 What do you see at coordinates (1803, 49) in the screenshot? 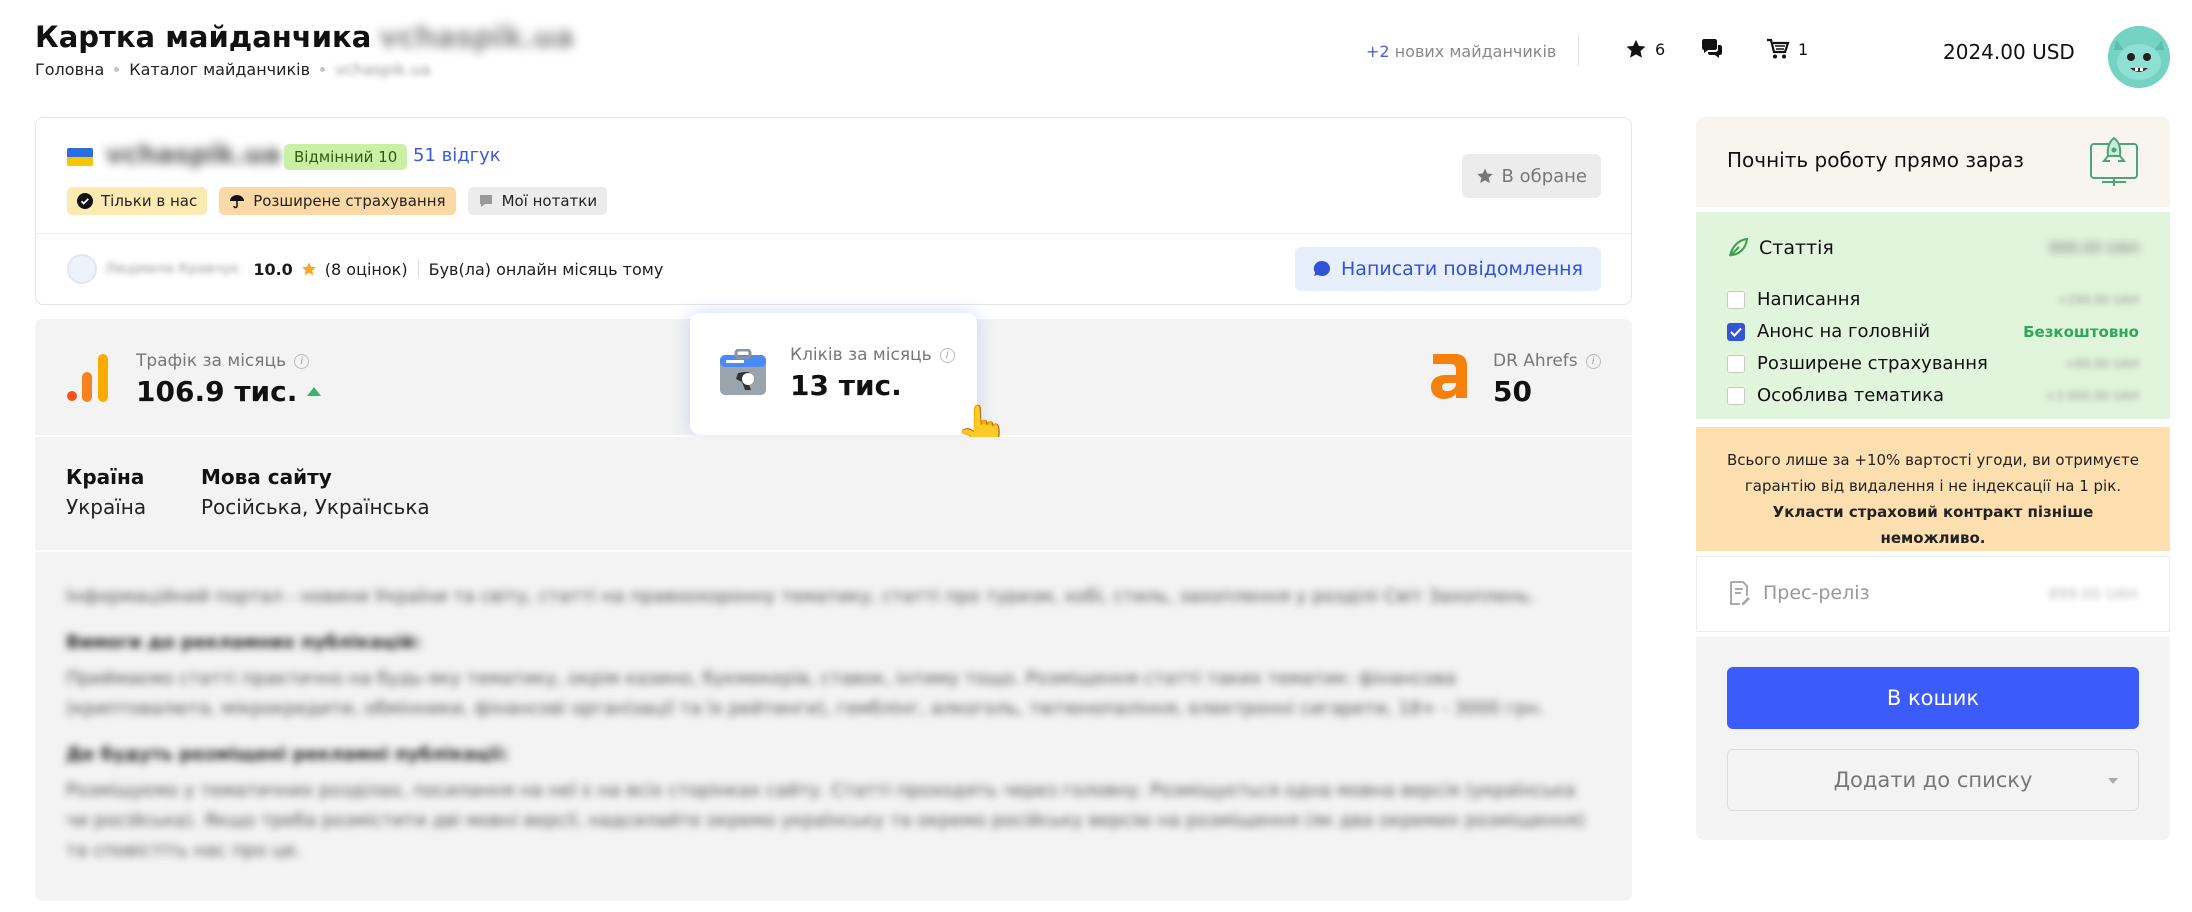
I see `cart-count: 1` at bounding box center [1803, 49].